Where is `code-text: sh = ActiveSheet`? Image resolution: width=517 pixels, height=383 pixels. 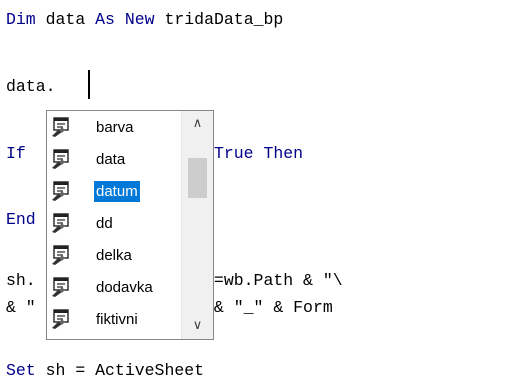 code-text: sh = ActiveSheet is located at coordinates (120, 370).